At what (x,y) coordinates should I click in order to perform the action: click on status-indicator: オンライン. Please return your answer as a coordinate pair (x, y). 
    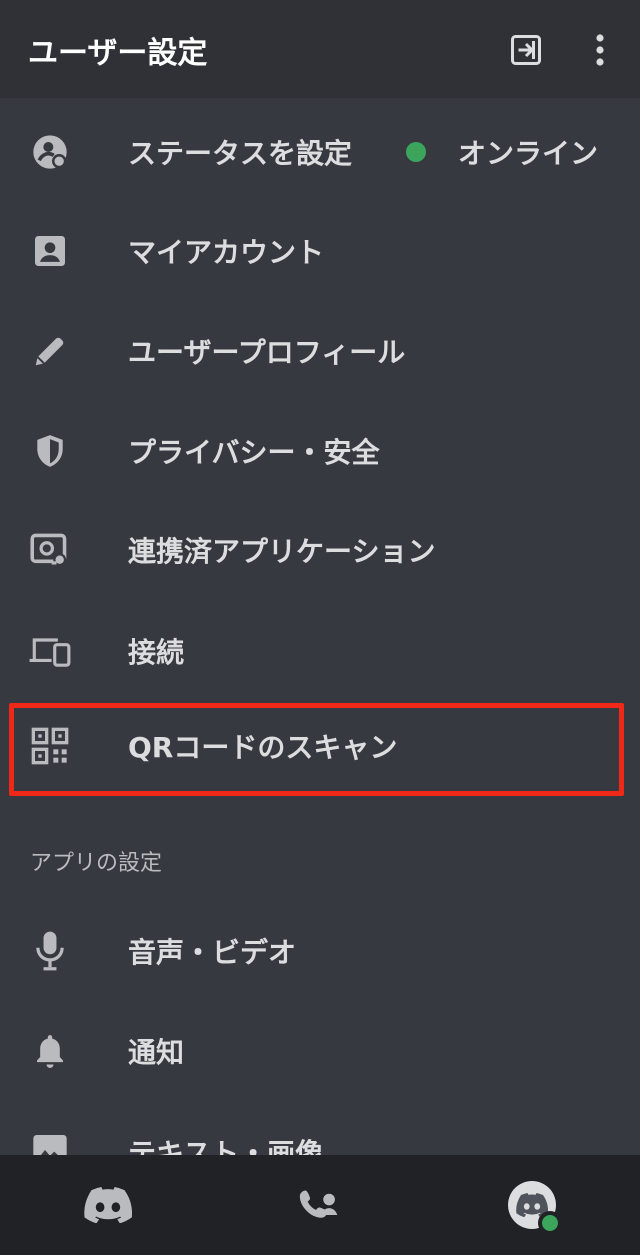
    Looking at the image, I should click on (501, 152).